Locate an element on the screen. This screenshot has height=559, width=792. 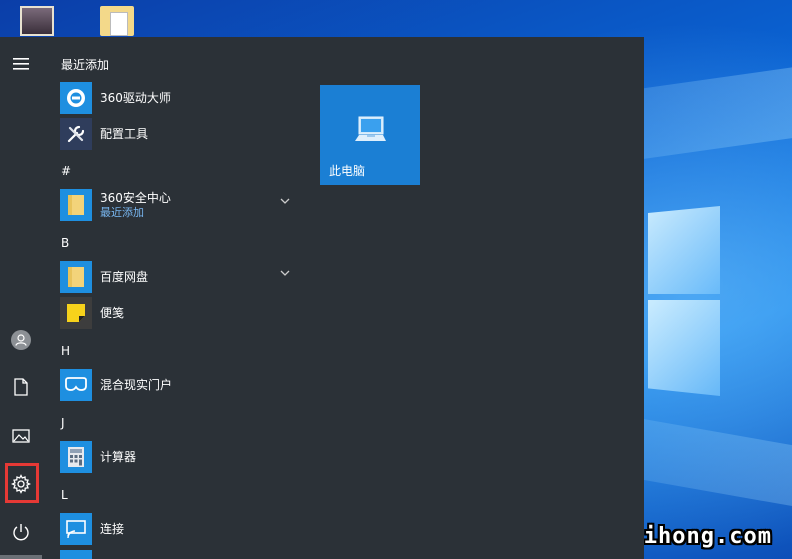
documents-button is located at coordinates (21, 387).